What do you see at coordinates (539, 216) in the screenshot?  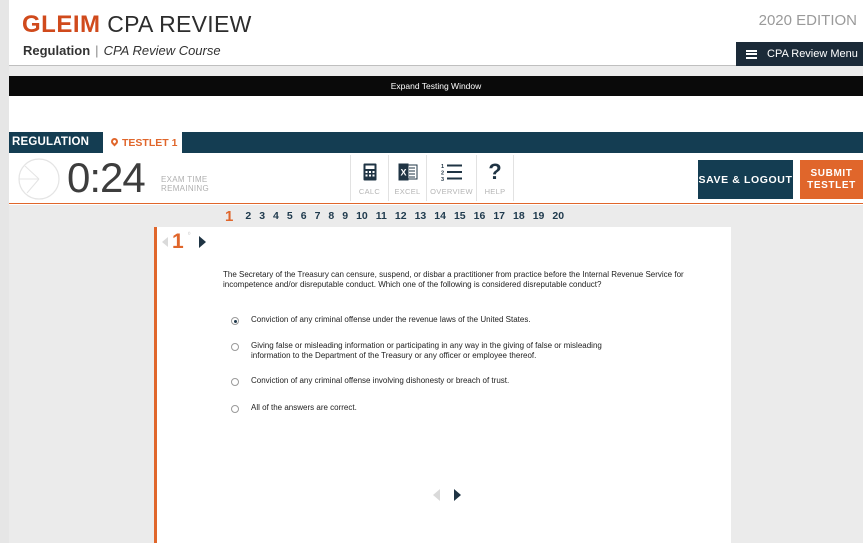 I see `question-nav-item: 19` at bounding box center [539, 216].